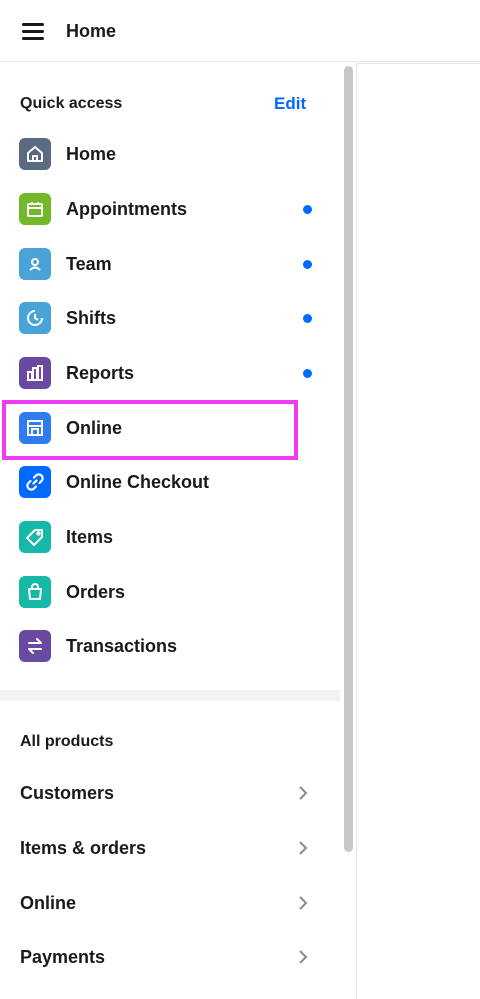 The width and height of the screenshot is (480, 999). I want to click on swap-arrows-icon, so click(35, 646).